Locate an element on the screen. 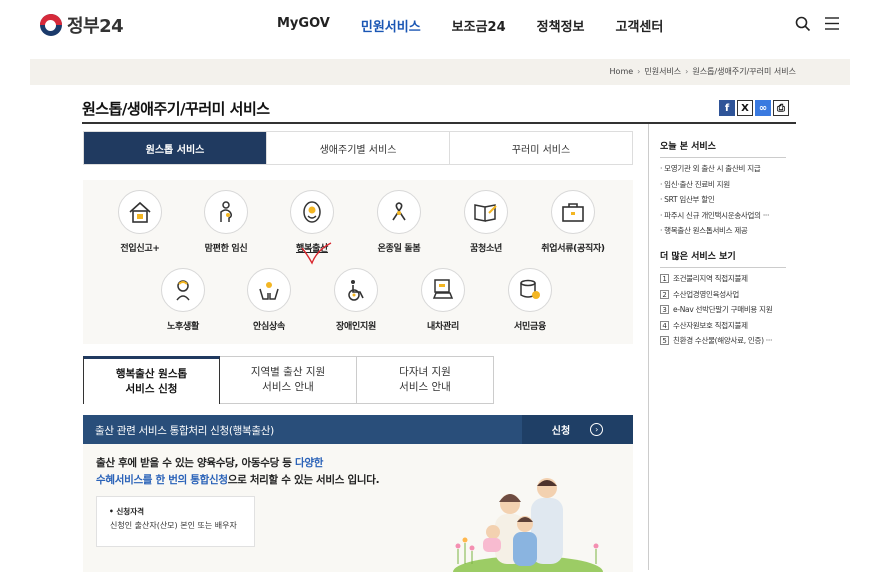 This screenshot has width=893, height=584. tab-label: 지역별 출산 지원 서비스 안내 is located at coordinates (288, 380).